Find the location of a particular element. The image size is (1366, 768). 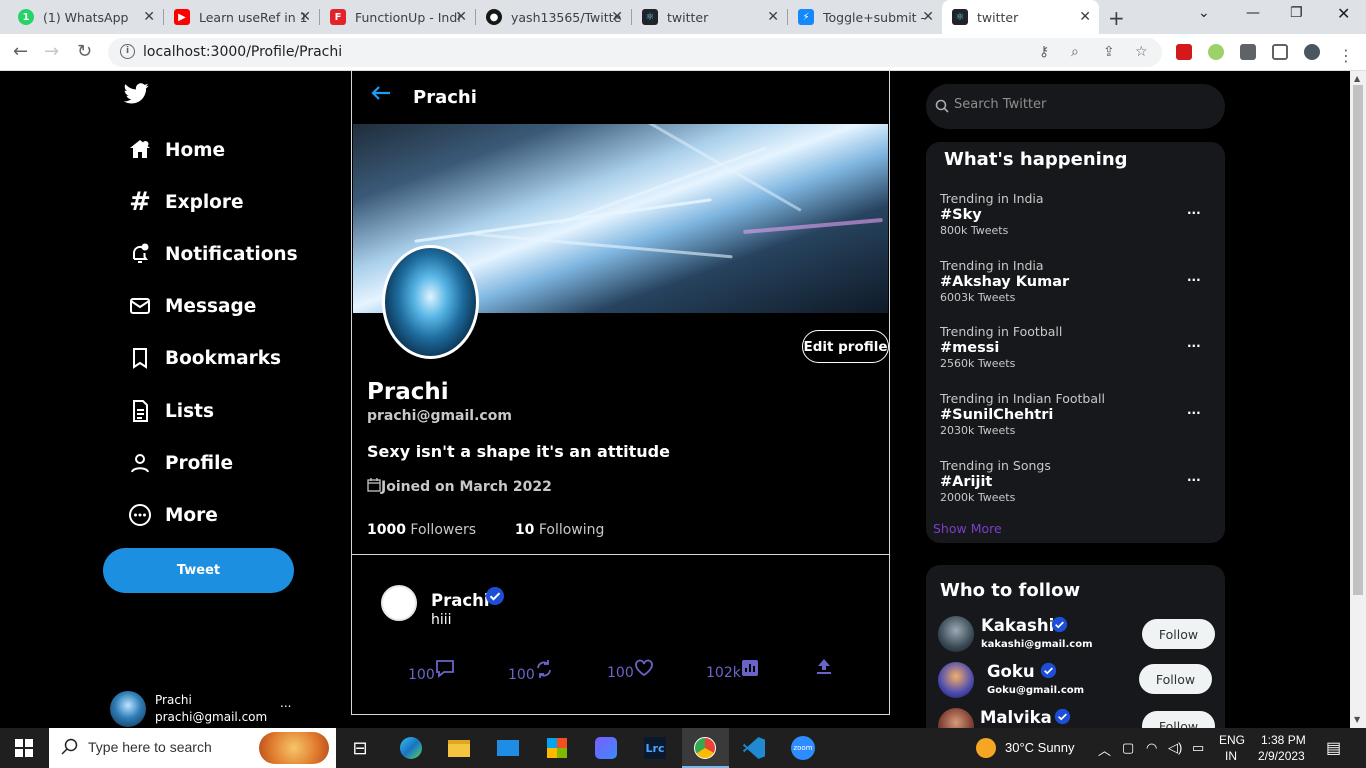

tab-github: ● yash13565/Twitte ✕ is located at coordinates (553, 17).